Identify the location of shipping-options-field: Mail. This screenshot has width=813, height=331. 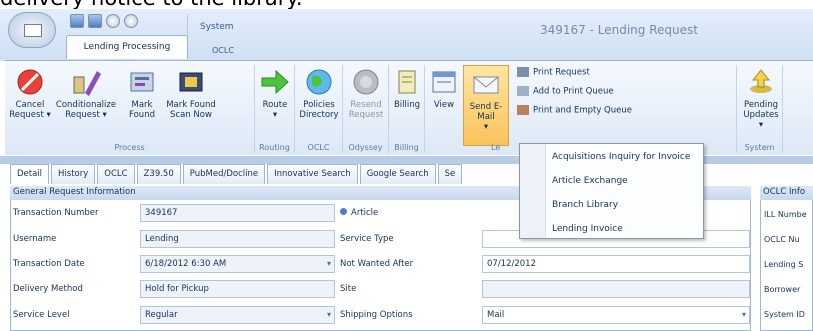
(616, 315).